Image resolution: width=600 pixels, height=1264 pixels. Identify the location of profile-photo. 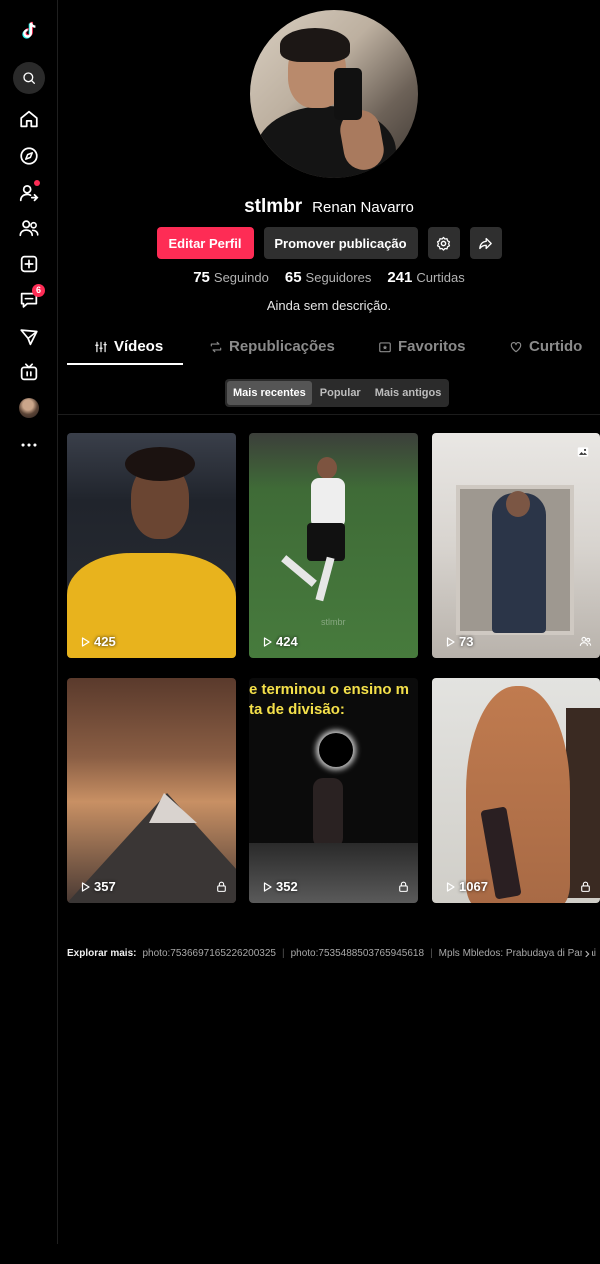
(334, 94).